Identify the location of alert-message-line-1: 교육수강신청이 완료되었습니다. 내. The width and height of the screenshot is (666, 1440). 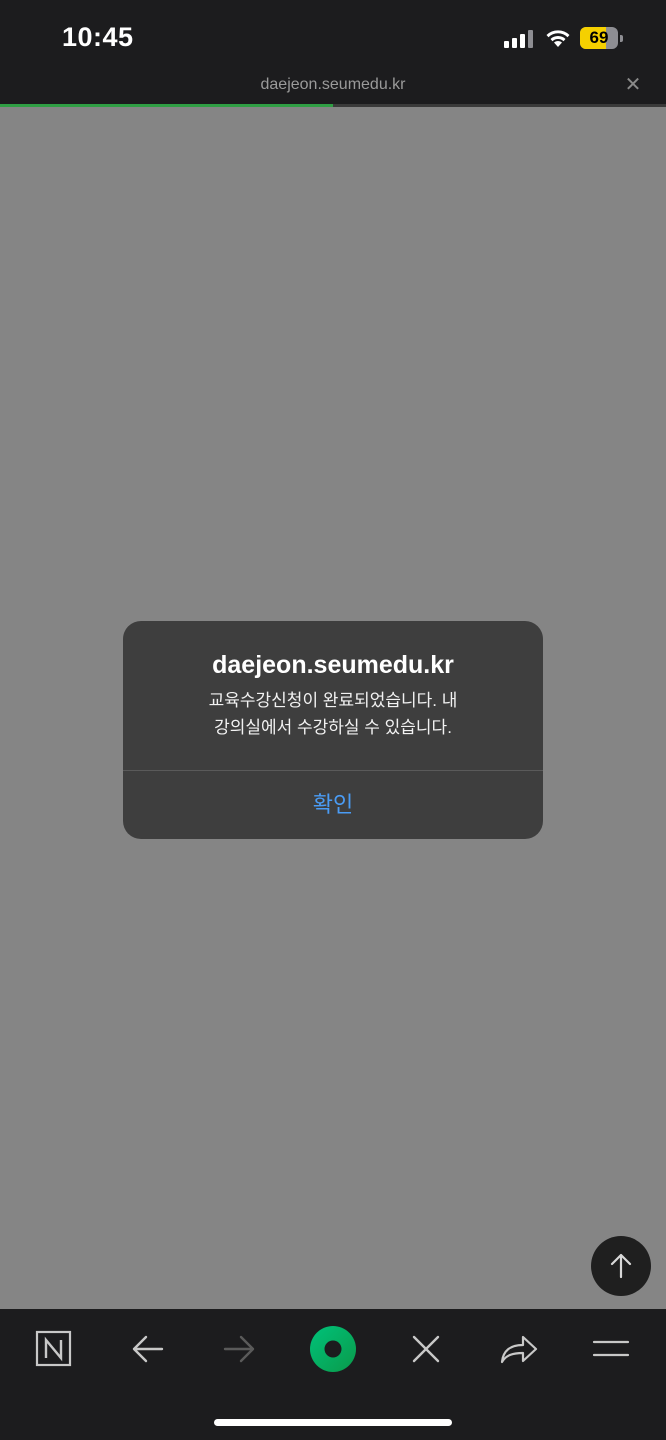
(333, 700).